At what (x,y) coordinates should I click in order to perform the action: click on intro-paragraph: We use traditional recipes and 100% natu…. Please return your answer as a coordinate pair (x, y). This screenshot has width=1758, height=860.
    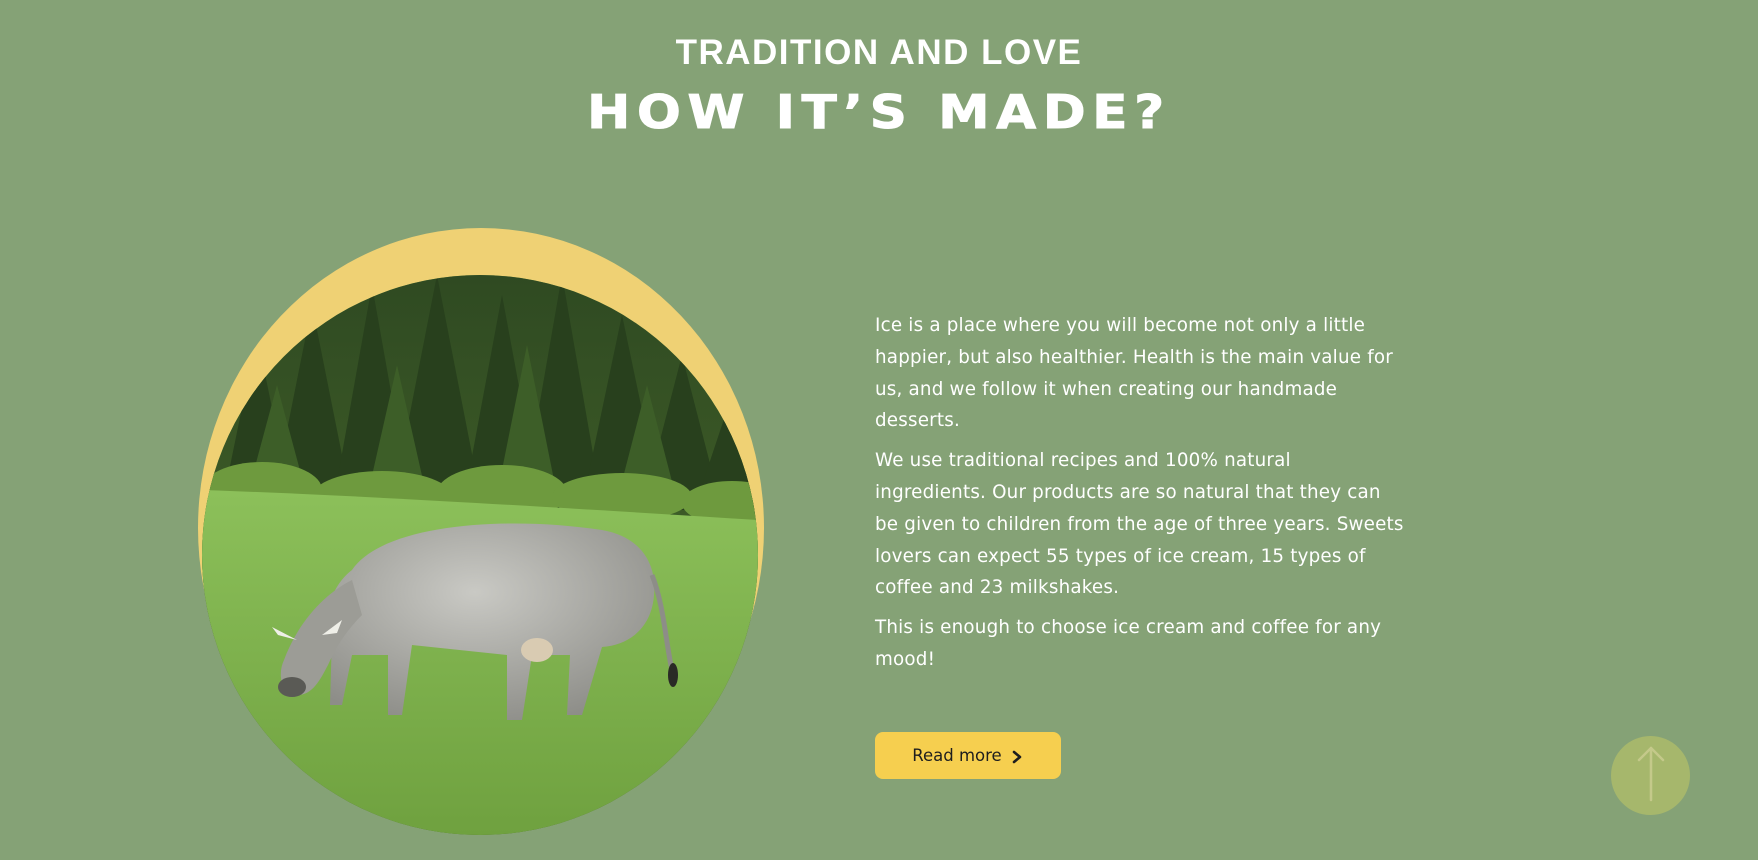
    Looking at the image, I should click on (1139, 524).